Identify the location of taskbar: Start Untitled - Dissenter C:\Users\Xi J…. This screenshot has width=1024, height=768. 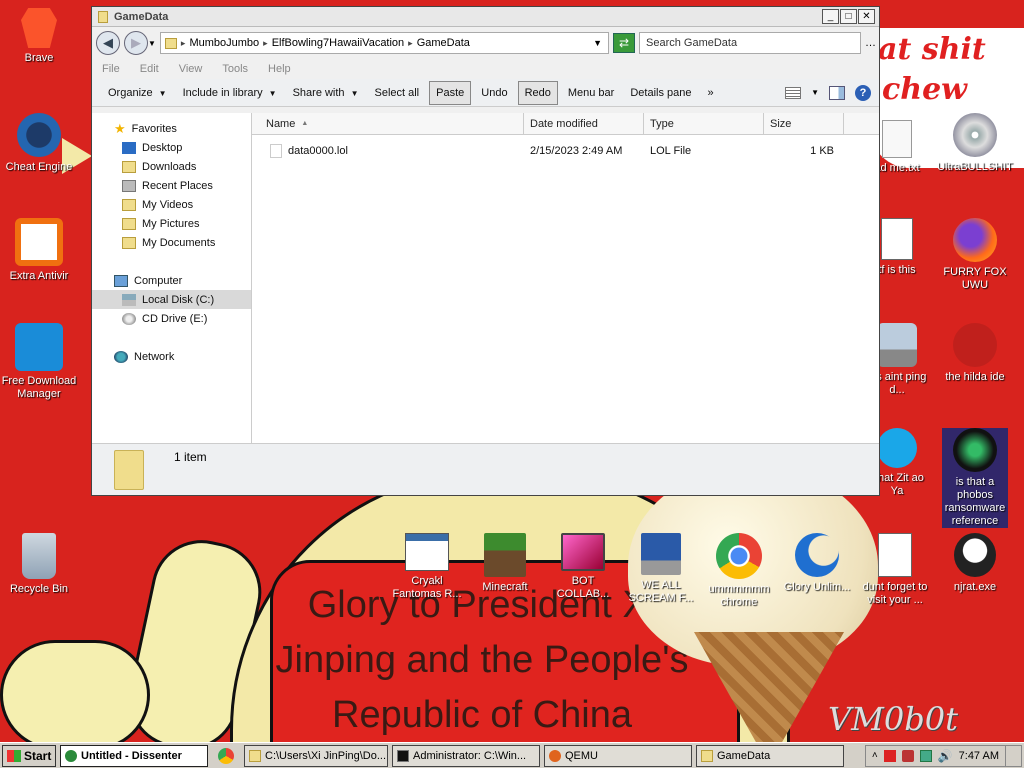
(512, 755).